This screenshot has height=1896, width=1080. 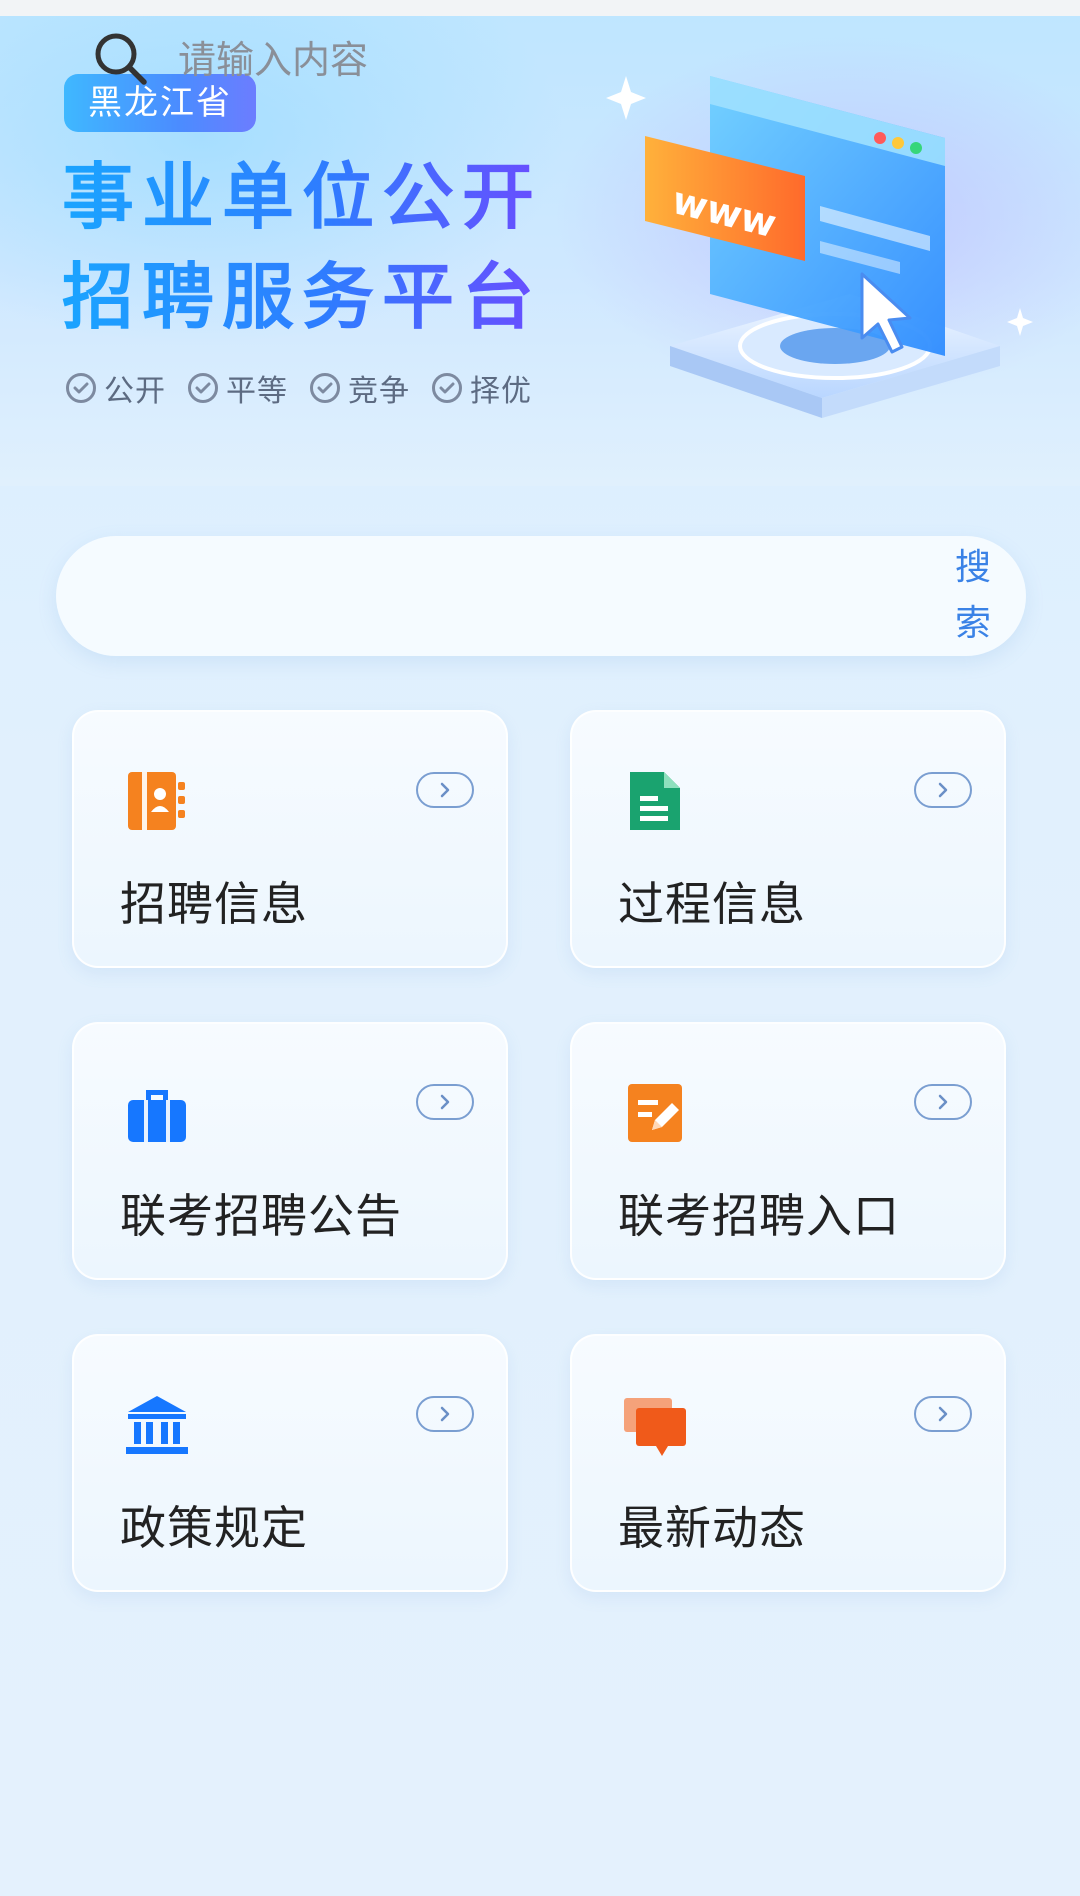 What do you see at coordinates (501, 391) in the screenshot?
I see `tag-label: 择优` at bounding box center [501, 391].